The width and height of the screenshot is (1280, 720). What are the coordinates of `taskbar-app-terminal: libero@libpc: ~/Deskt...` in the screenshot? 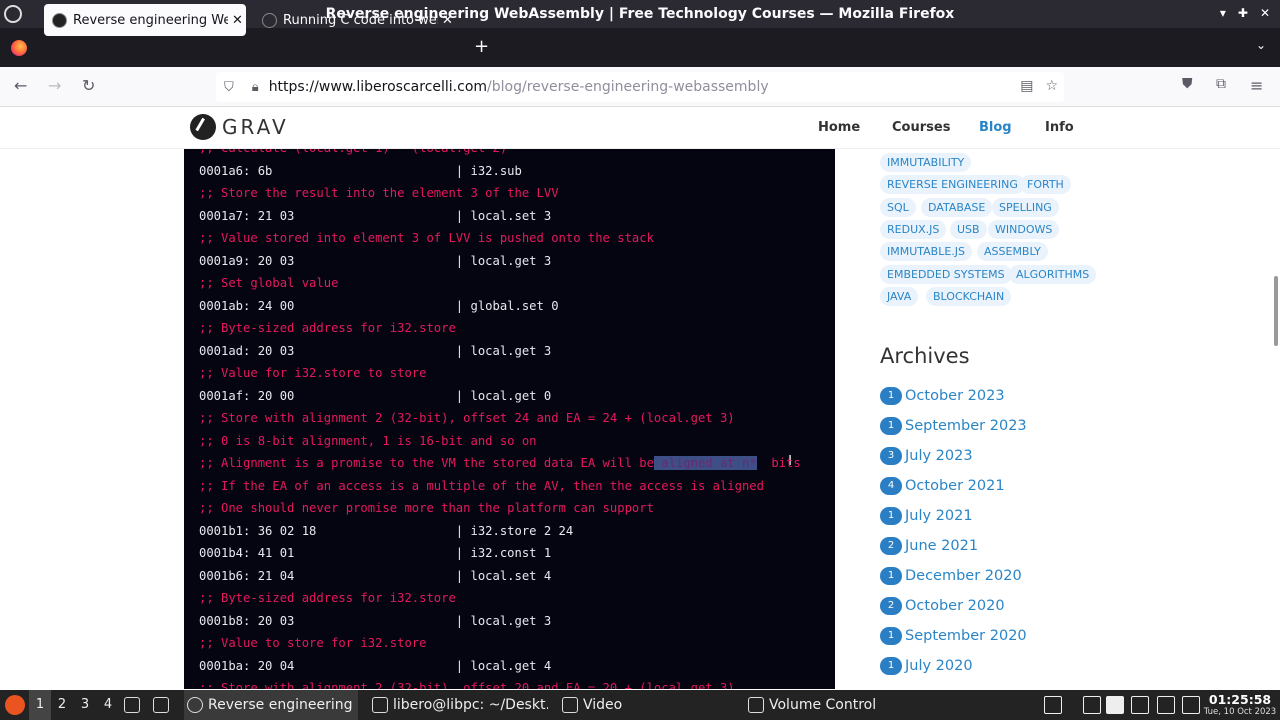 It's located at (460, 705).